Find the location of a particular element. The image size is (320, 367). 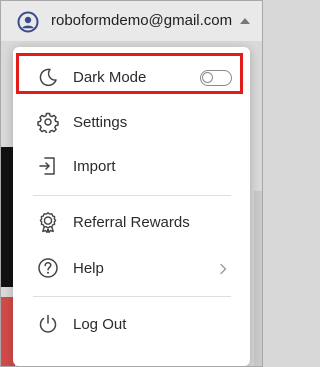

import-icon is located at coordinates (47, 166).